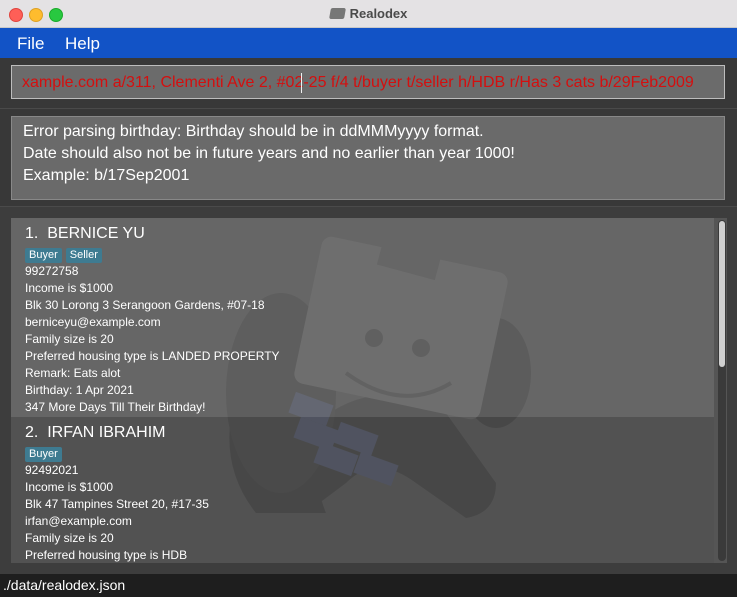 The image size is (737, 597). What do you see at coordinates (79, 390) in the screenshot?
I see `client-birthday: Birthday: 1 Apr 2021` at bounding box center [79, 390].